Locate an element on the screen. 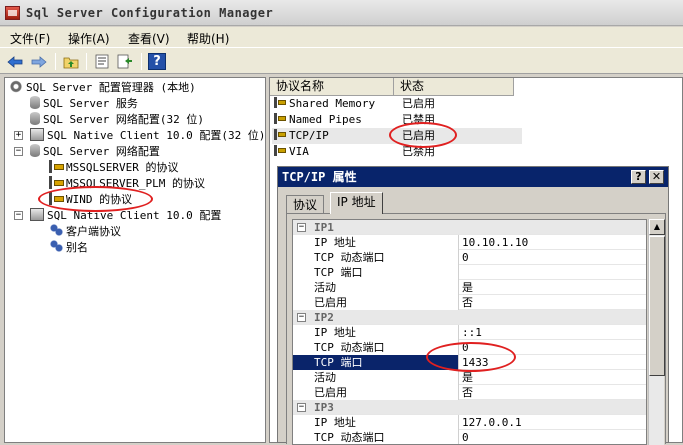 Image resolution: width=683 pixels, height=445 pixels. scroll-up-icon: ▲ is located at coordinates (657, 227).